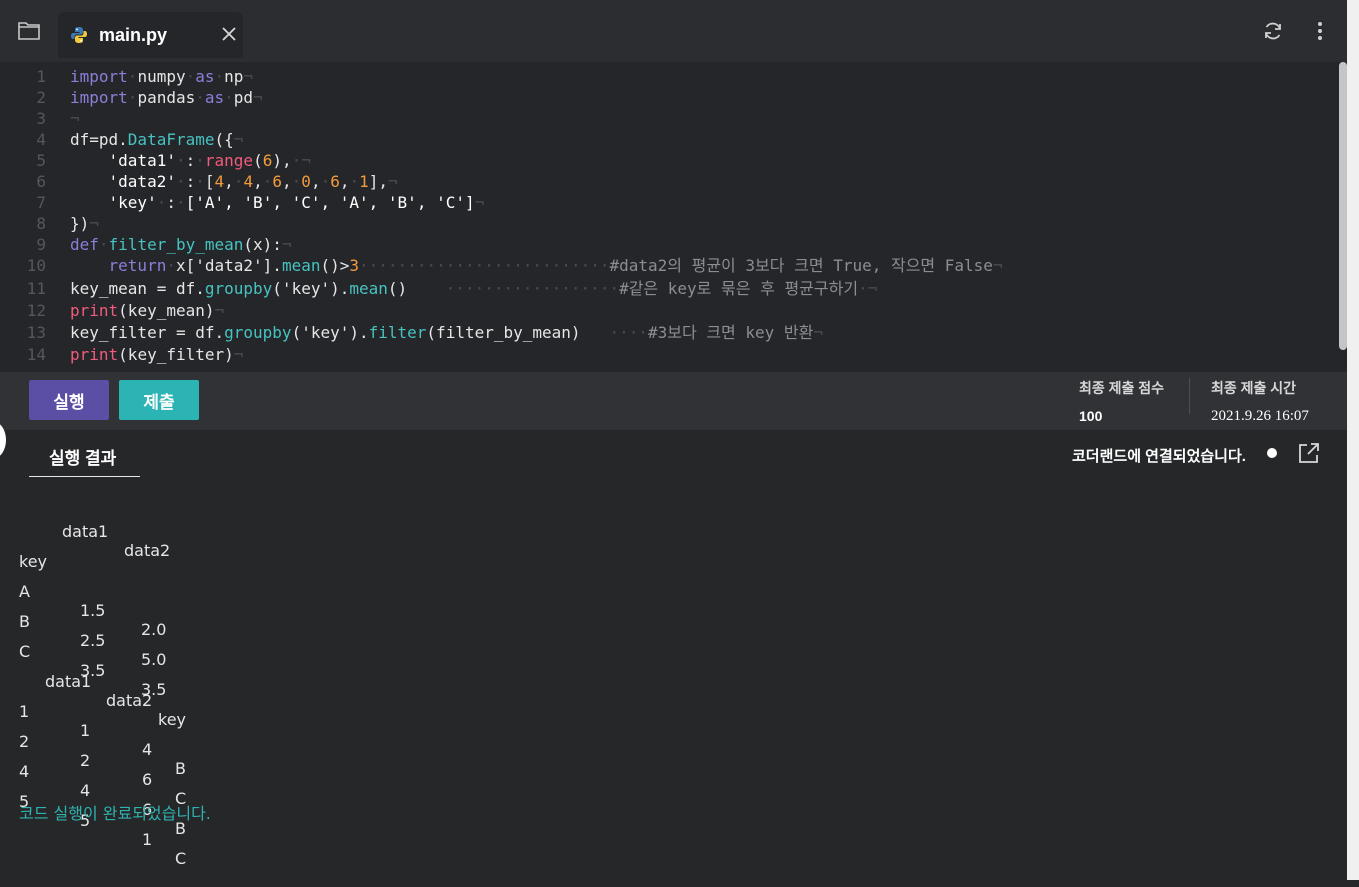 This screenshot has height=887, width=1359. I want to click on tab-main-py: main.py, so click(150, 35).